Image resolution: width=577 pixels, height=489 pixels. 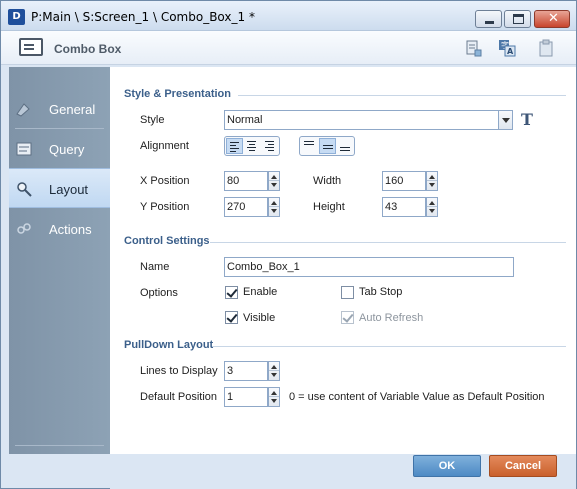 I want to click on vertical-alignment-group, so click(x=327, y=146).